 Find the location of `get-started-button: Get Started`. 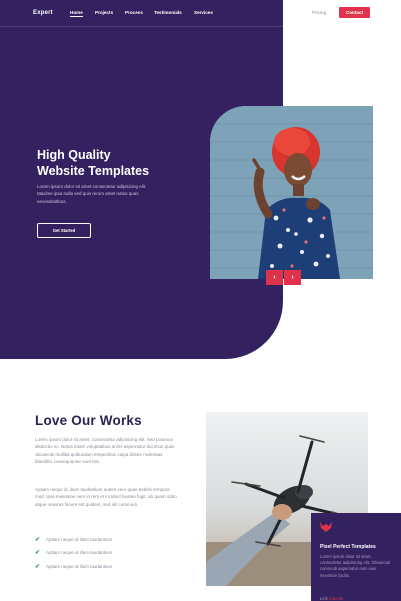

get-started-button: Get Started is located at coordinates (64, 230).